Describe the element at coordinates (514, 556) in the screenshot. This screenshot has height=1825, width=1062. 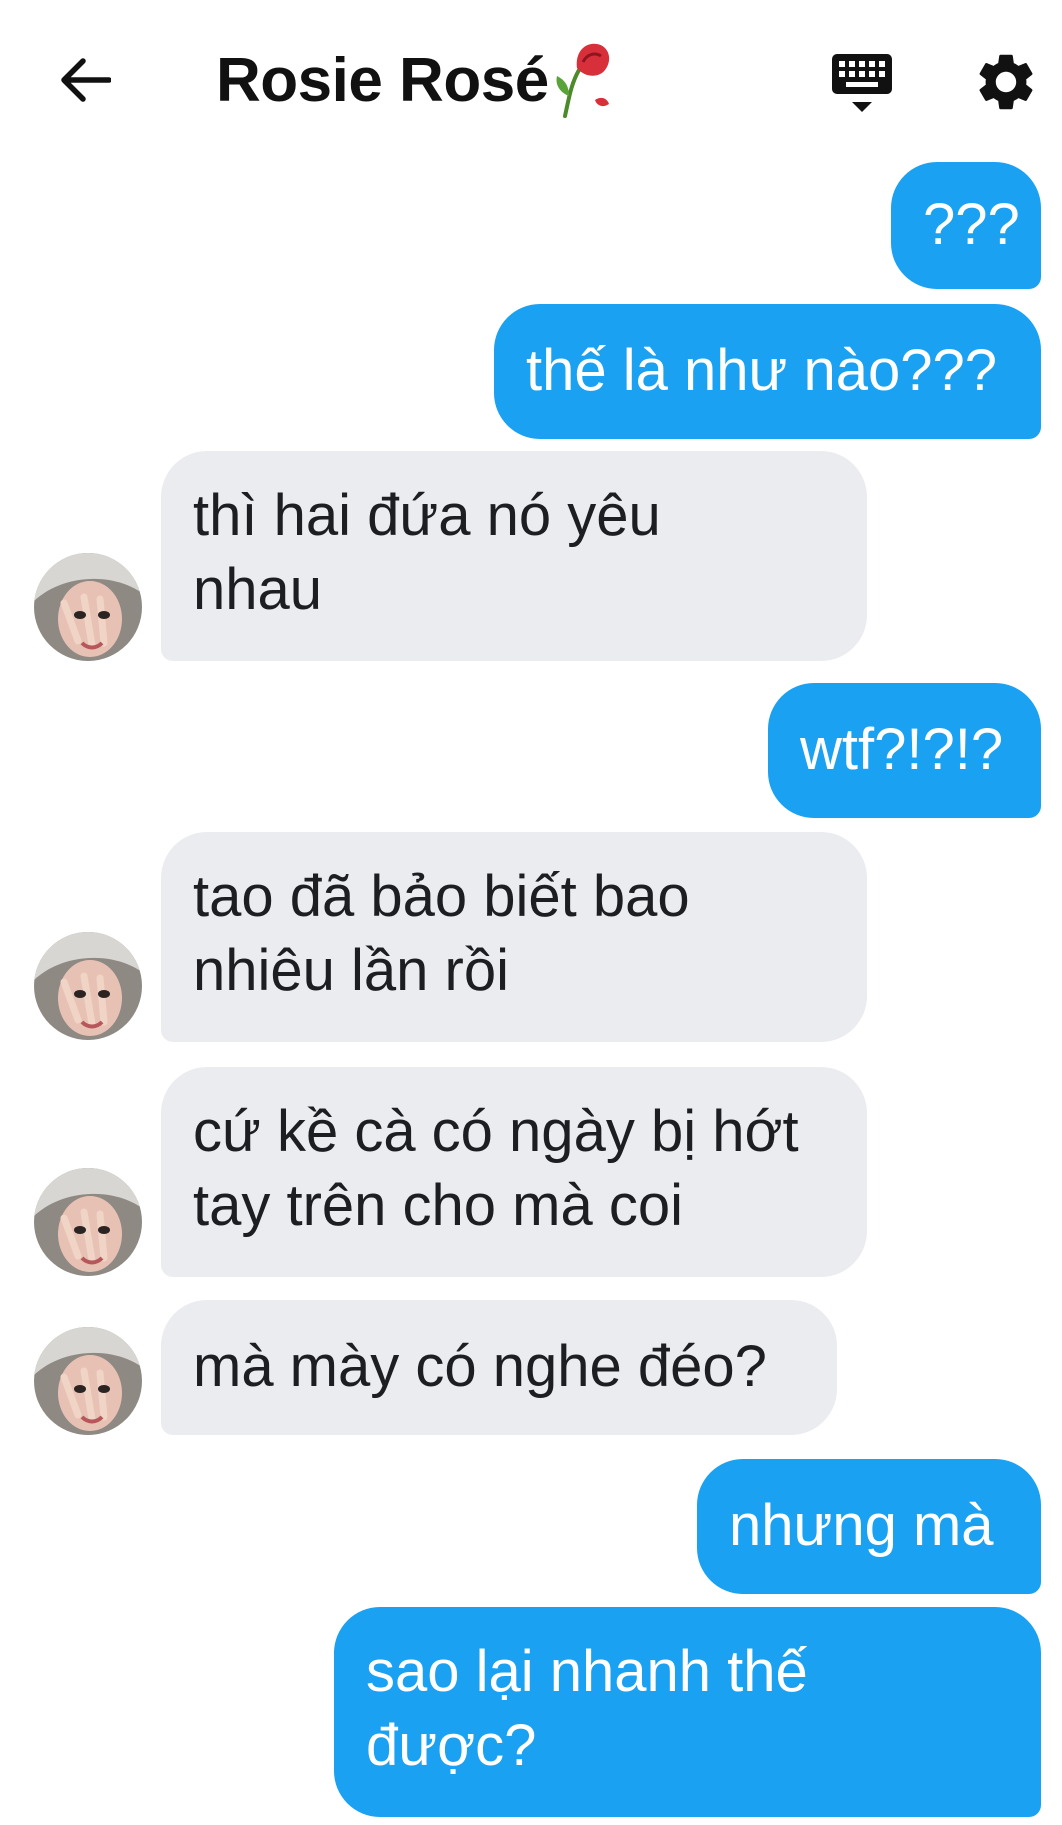
I see `incoming-message-bubble: thì hai đứa nó yêu nhau` at that location.